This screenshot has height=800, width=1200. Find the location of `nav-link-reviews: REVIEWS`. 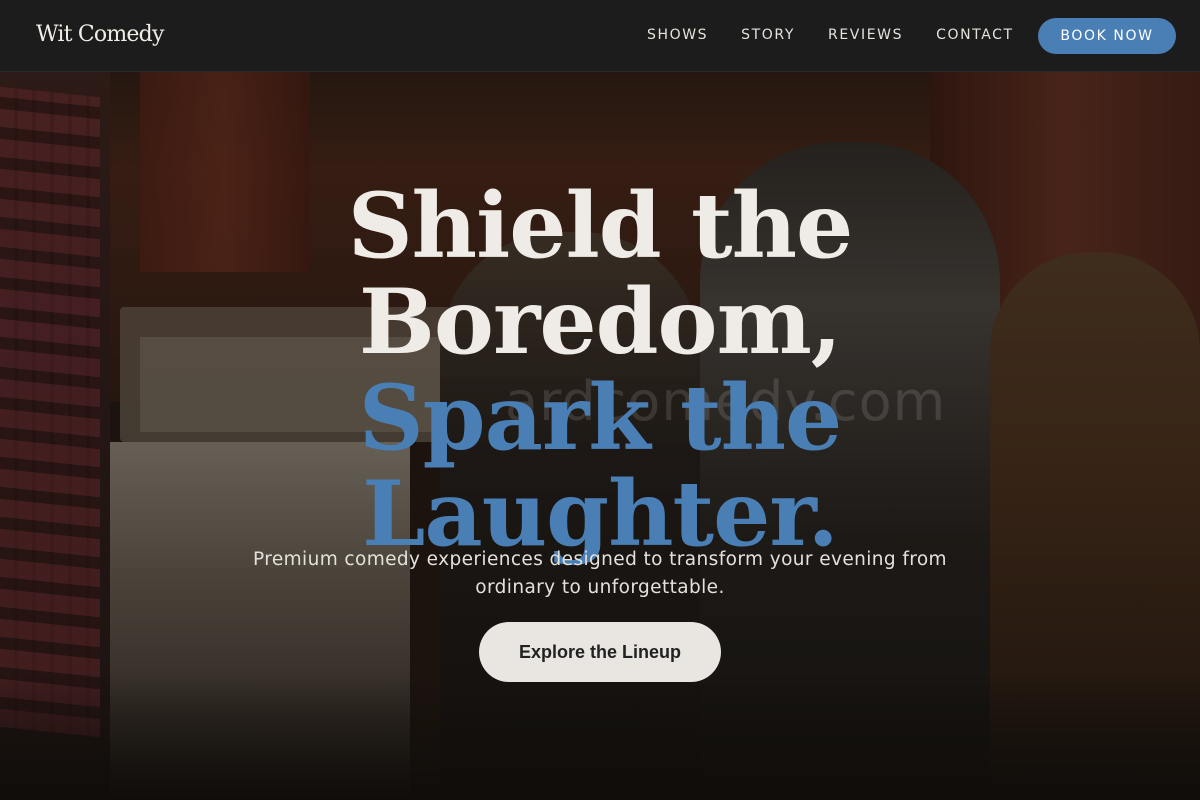

nav-link-reviews: REVIEWS is located at coordinates (865, 35).